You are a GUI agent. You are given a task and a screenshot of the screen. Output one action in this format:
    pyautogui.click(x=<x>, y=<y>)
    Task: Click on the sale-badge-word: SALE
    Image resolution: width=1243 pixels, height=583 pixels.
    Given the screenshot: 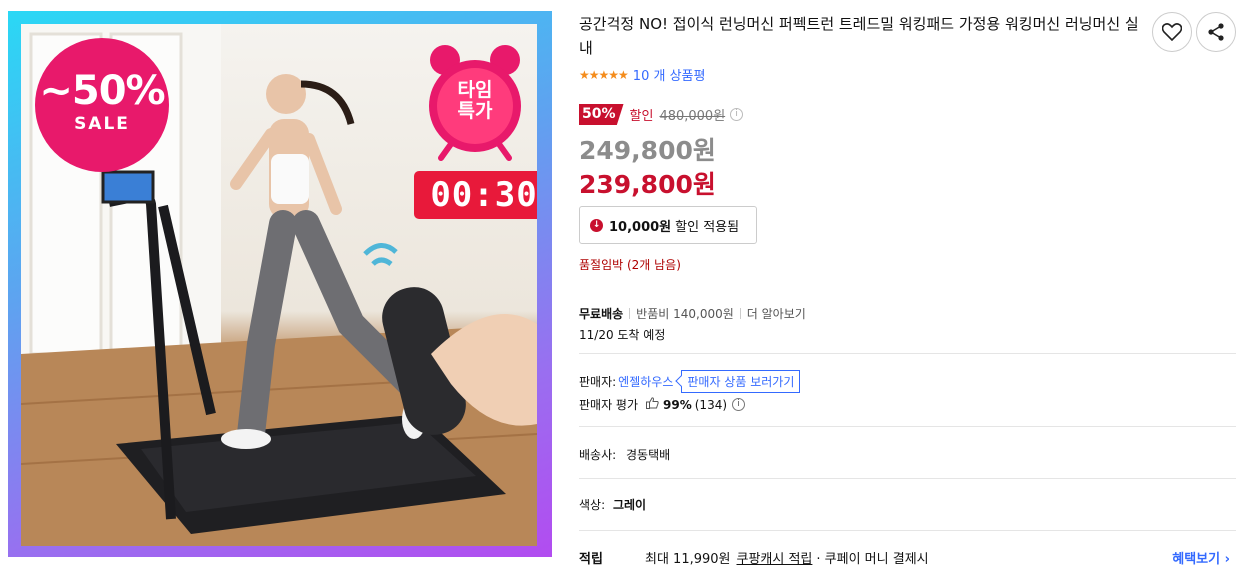 What is the action you would take?
    pyautogui.click(x=102, y=124)
    